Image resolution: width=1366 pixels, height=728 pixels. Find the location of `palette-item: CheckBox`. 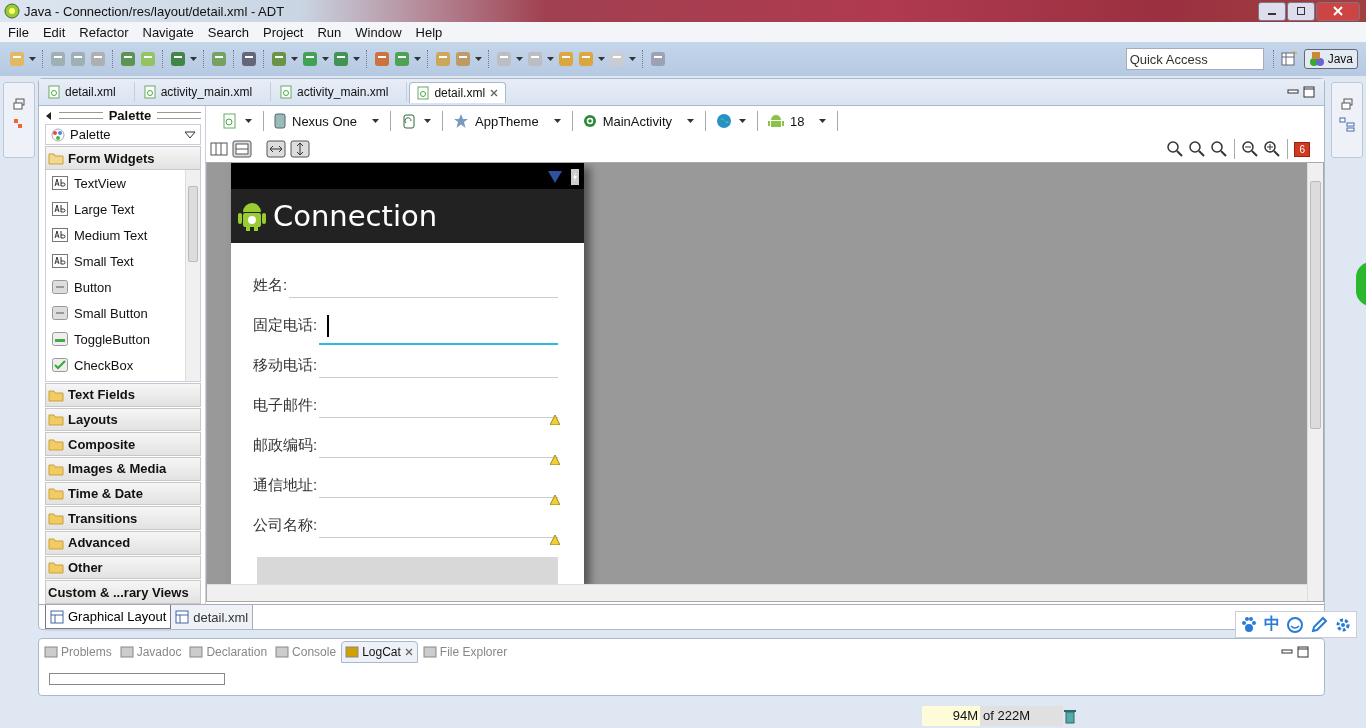

palette-item: CheckBox is located at coordinates (115, 365).